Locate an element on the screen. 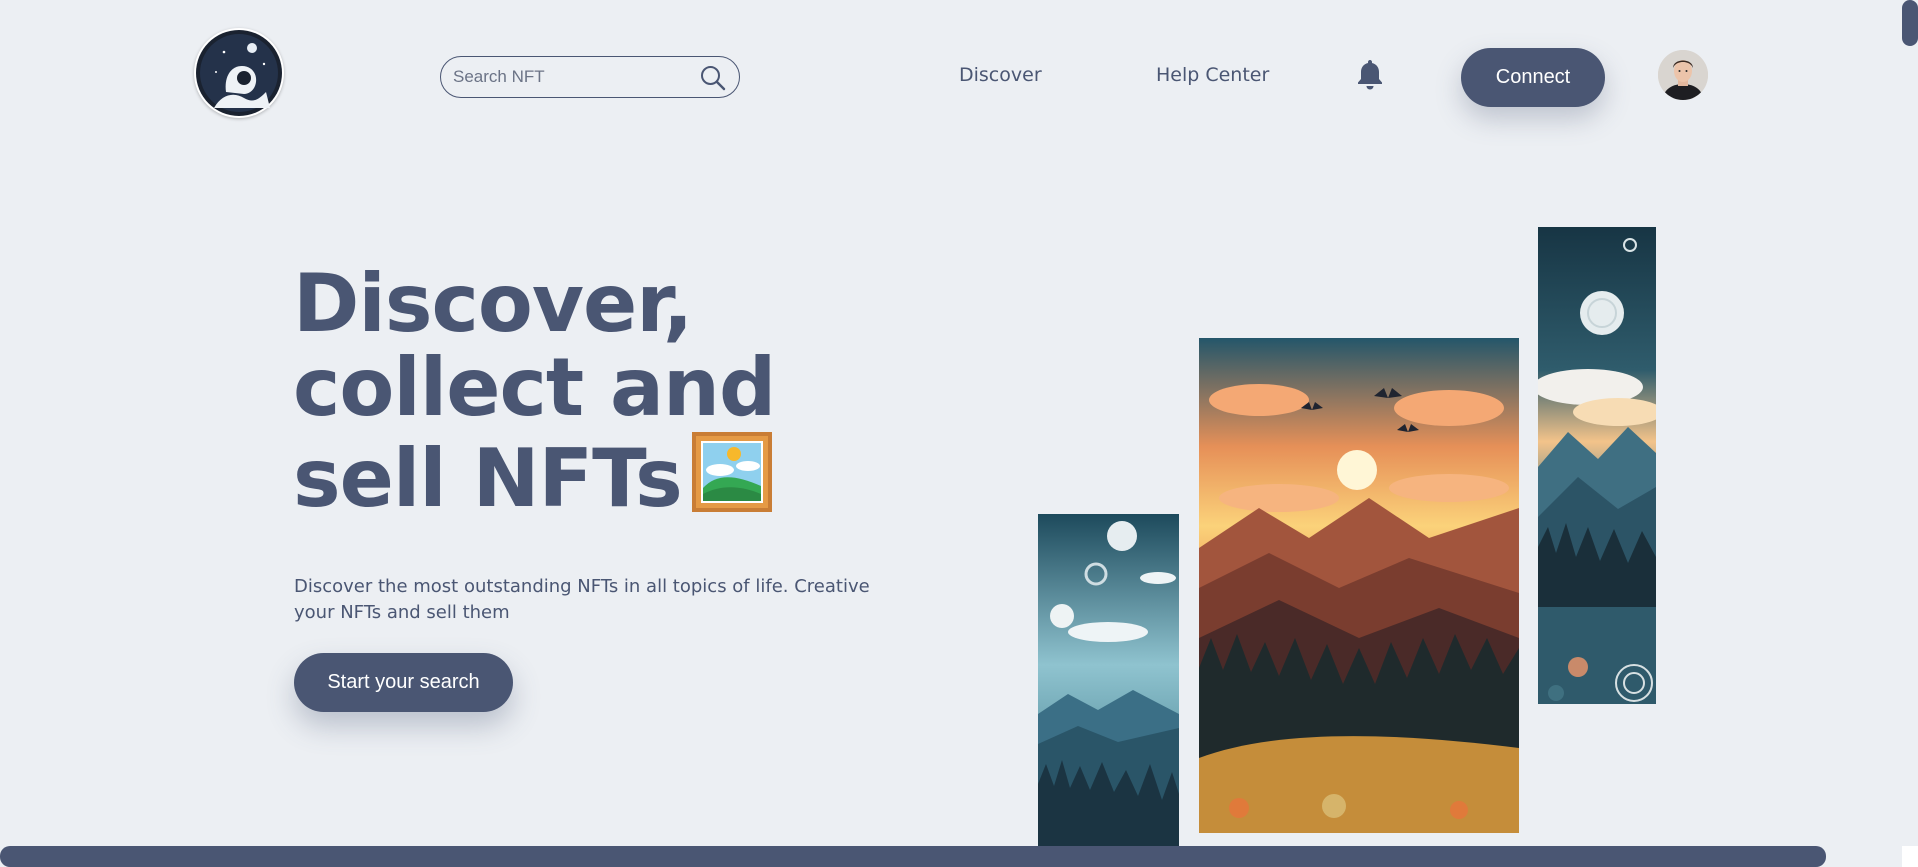  hero-title-line-2: collect and is located at coordinates (534, 387).